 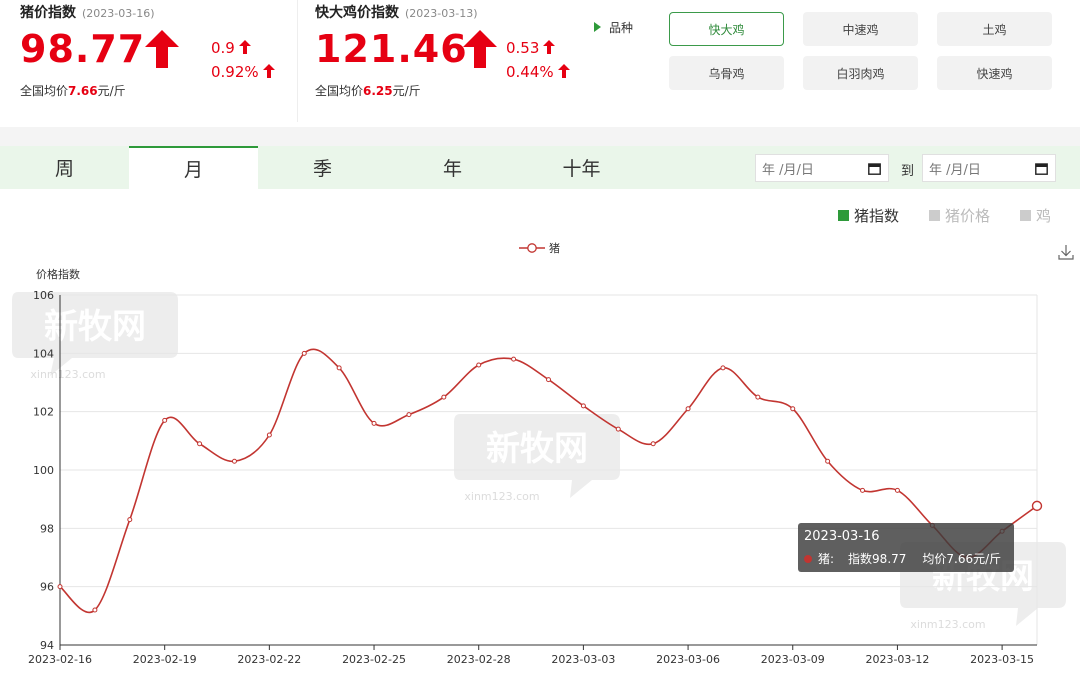 What do you see at coordinates (1002, 659) in the screenshot?
I see `x-tick-label: 2023-03-15` at bounding box center [1002, 659].